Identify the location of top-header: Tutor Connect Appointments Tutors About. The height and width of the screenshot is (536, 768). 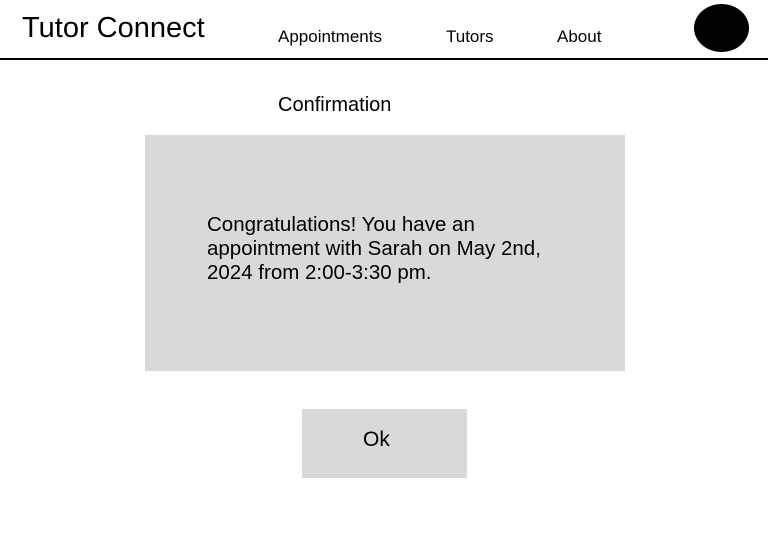
(384, 30).